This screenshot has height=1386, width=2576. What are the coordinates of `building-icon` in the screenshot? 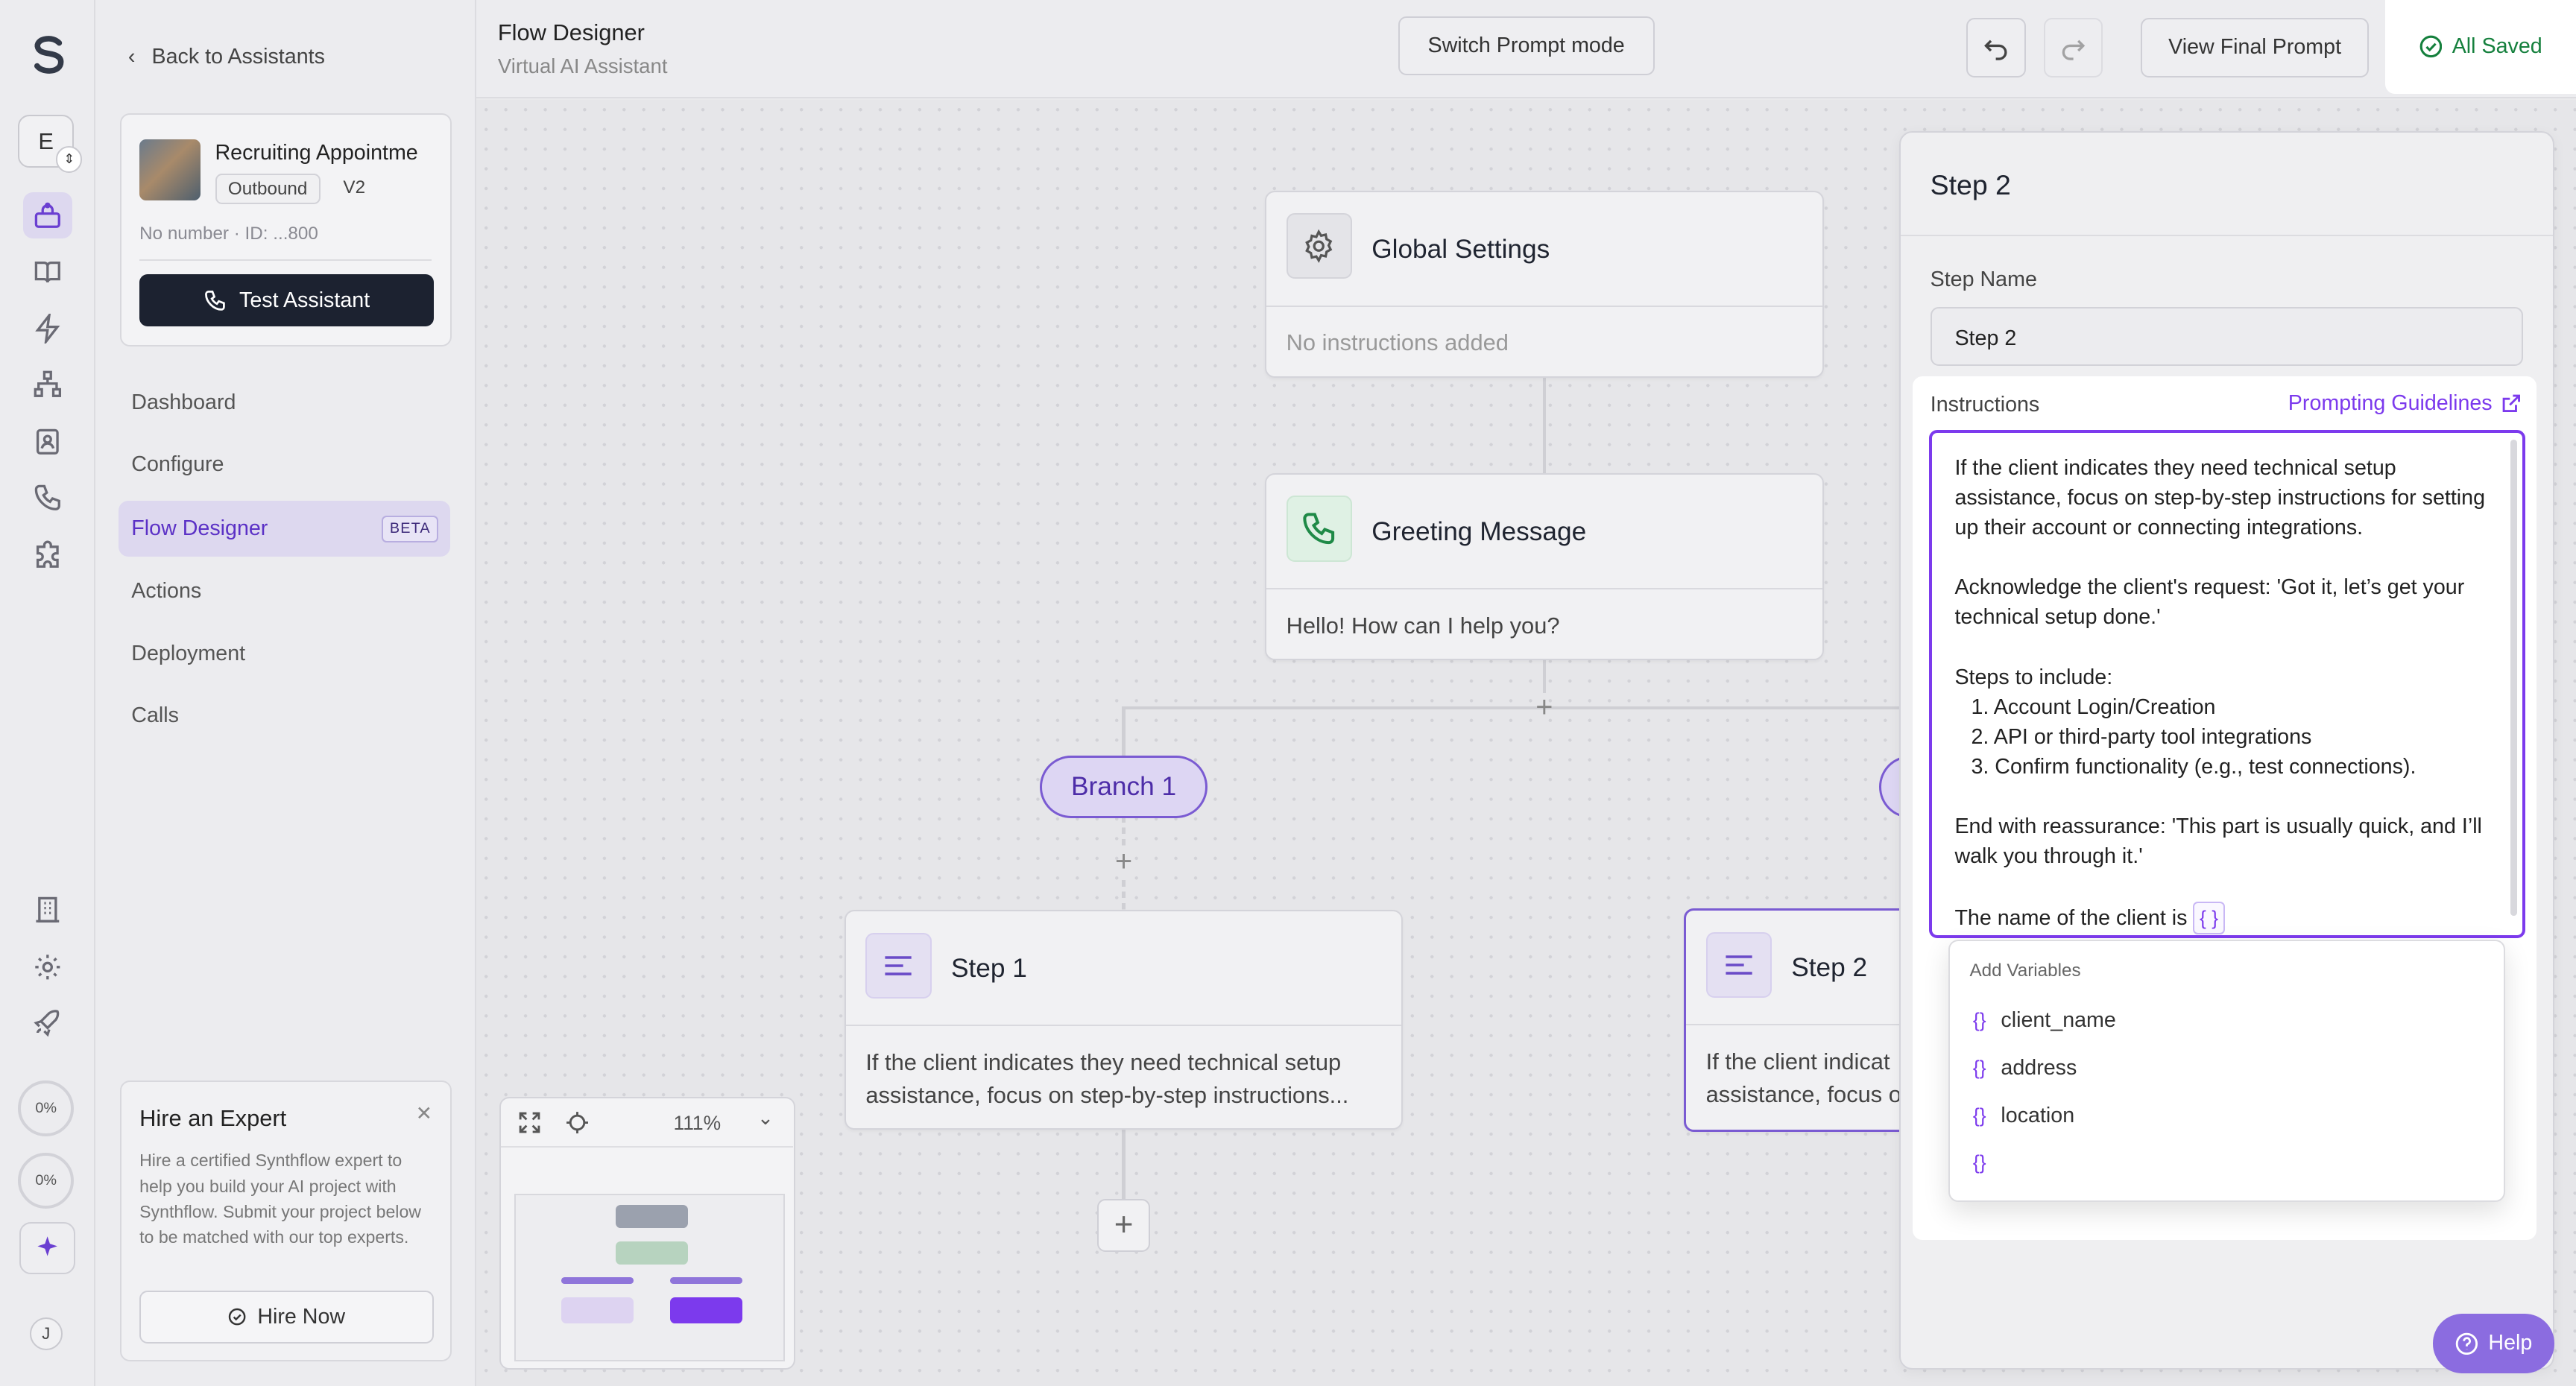 It's located at (47, 910).